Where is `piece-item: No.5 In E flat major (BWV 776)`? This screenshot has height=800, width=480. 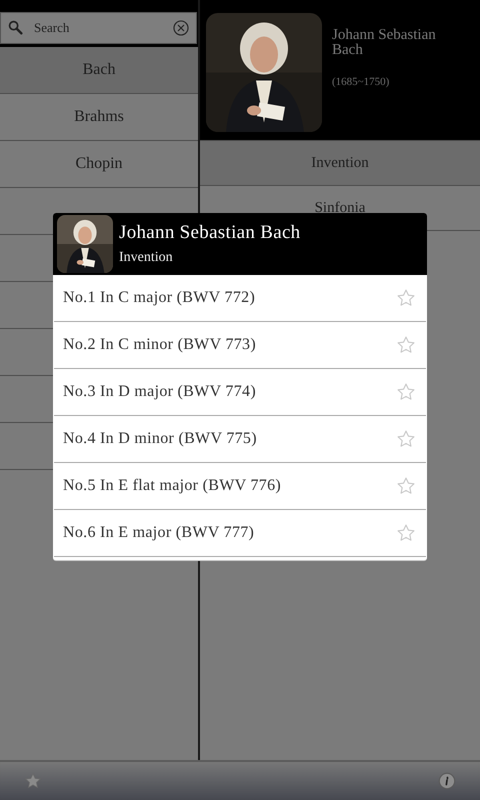 piece-item: No.5 In E flat major (BWV 776) is located at coordinates (240, 486).